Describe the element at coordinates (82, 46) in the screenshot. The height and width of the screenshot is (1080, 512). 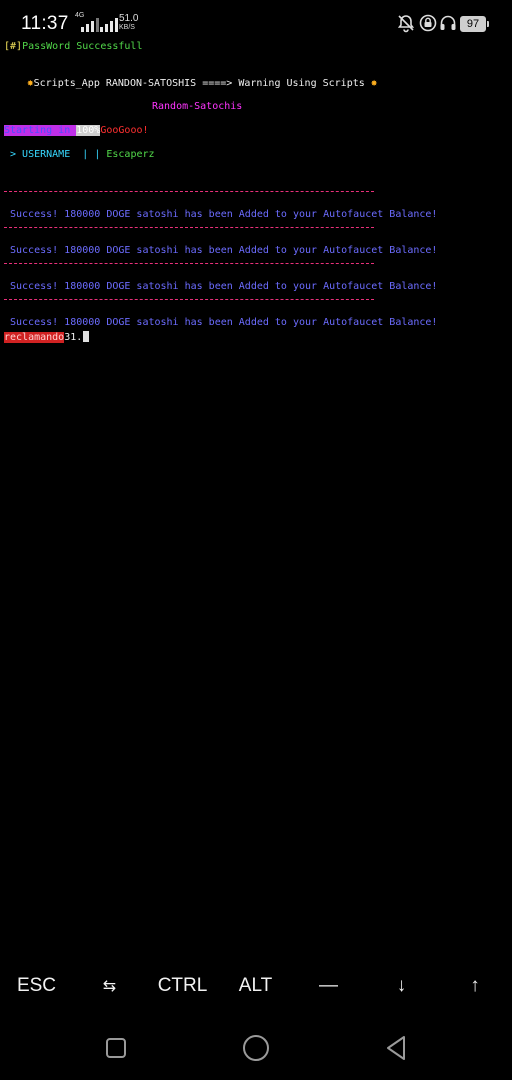
I see `password-message: PassWord Successfull` at that location.